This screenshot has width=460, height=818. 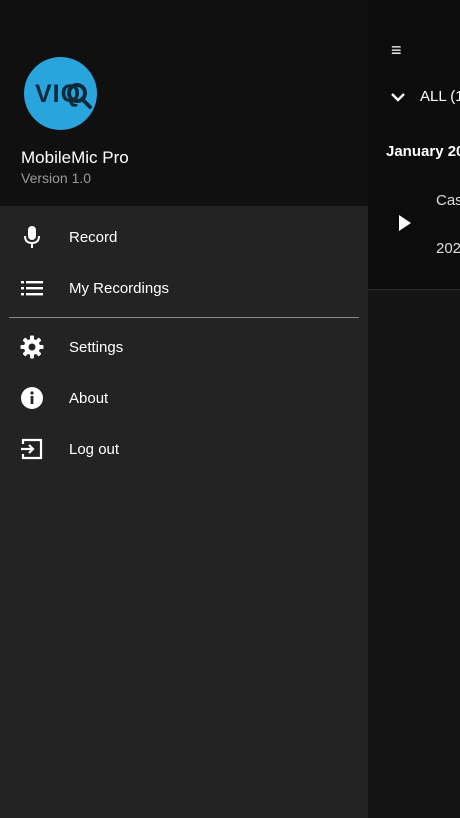 I want to click on app-name: MobileMic Pro, so click(x=75, y=157).